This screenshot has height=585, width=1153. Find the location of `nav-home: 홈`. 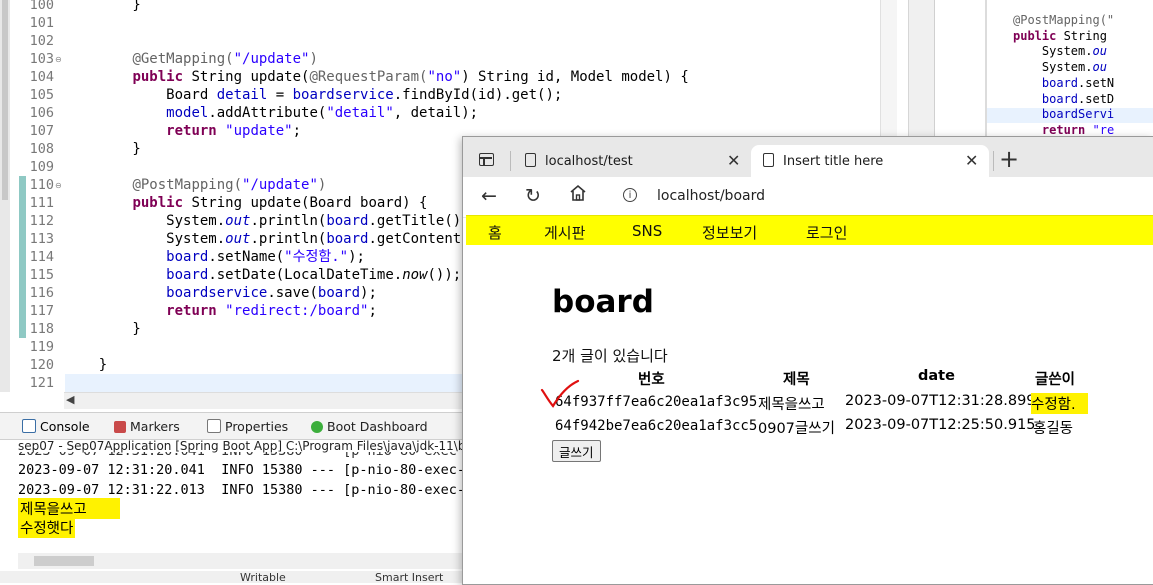

nav-home: 홈 is located at coordinates (495, 232).